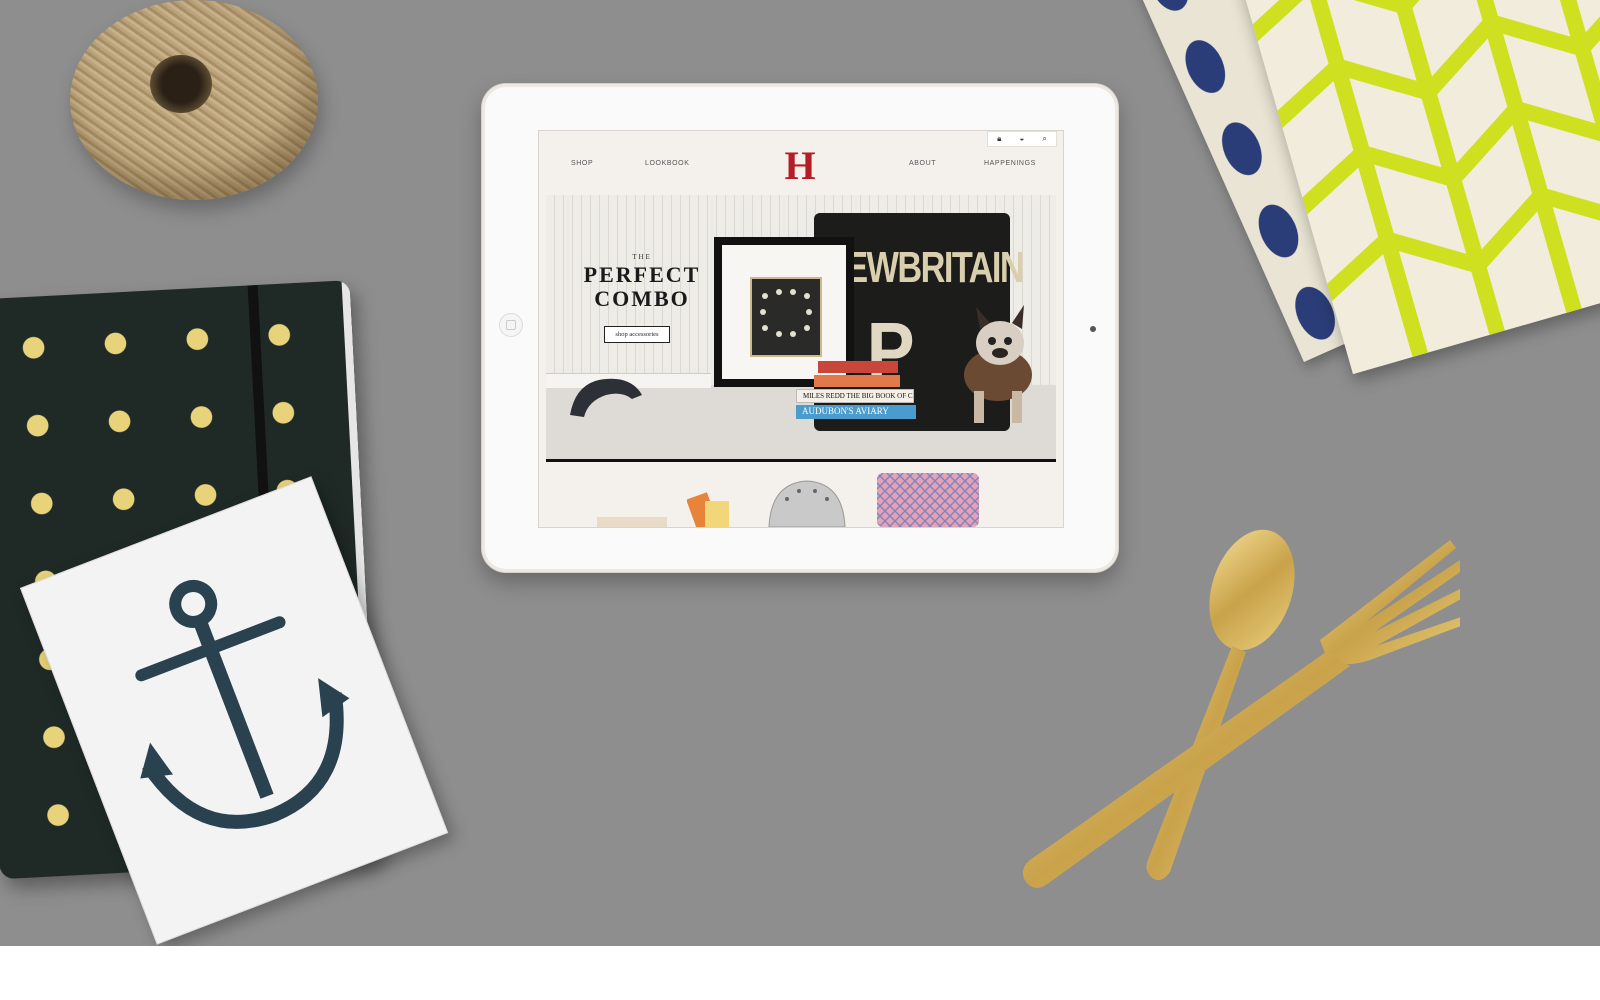 The image size is (1600, 1000). I want to click on hero-title-line1: PERFECT, so click(642, 274).